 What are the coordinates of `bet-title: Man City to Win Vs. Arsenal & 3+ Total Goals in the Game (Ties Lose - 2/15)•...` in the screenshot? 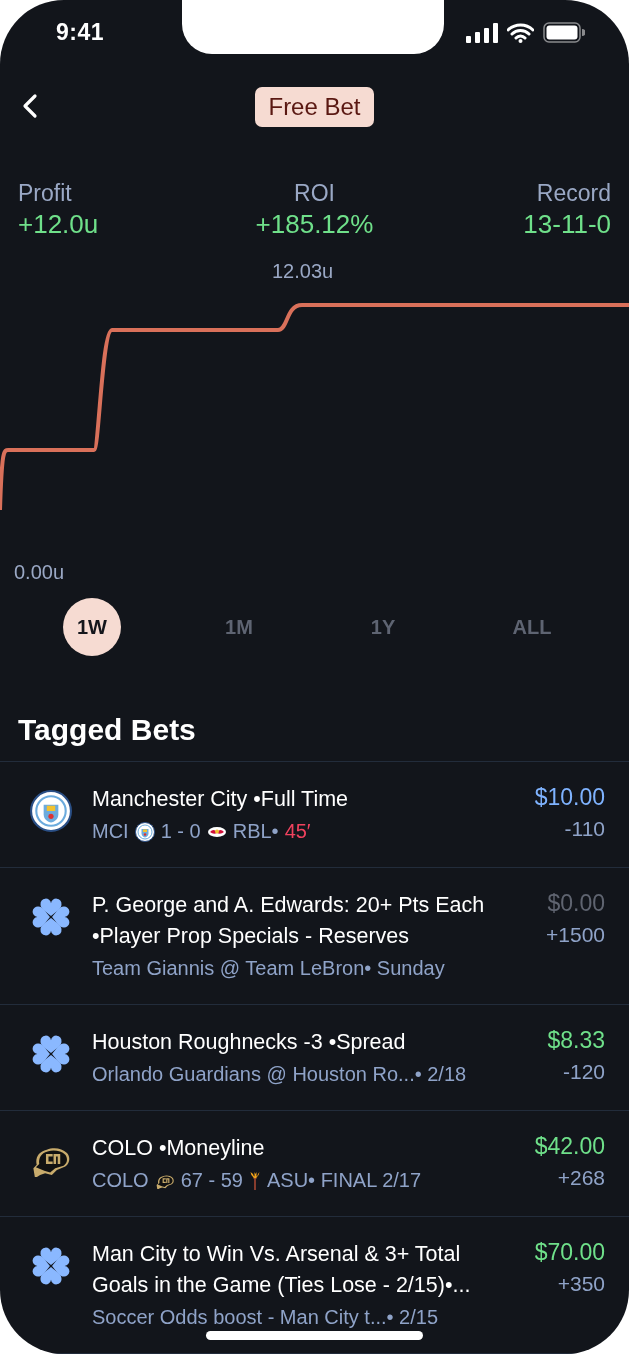 It's located at (282, 1270).